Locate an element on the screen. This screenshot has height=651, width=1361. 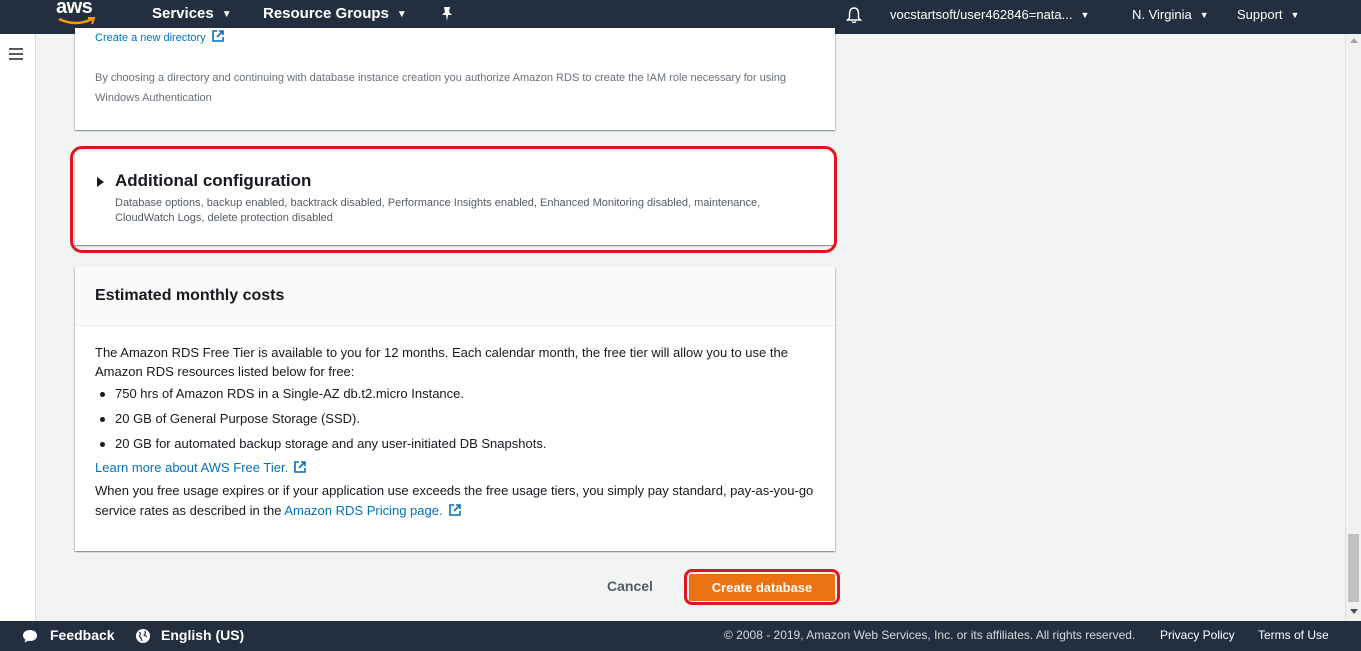
hamburger-menu-icon is located at coordinates (16, 54).